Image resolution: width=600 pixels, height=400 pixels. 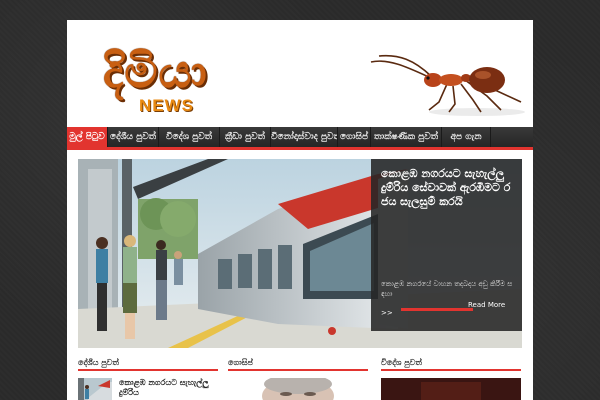 What do you see at coordinates (133, 137) in the screenshot?
I see `nav-item-local-news: දේශීය පුවත්` at bounding box center [133, 137].